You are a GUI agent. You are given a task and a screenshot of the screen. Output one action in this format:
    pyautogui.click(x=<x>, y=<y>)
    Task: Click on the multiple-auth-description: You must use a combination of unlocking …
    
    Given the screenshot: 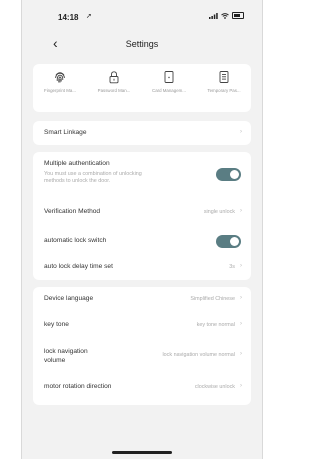 What is the action you would take?
    pyautogui.click(x=124, y=178)
    